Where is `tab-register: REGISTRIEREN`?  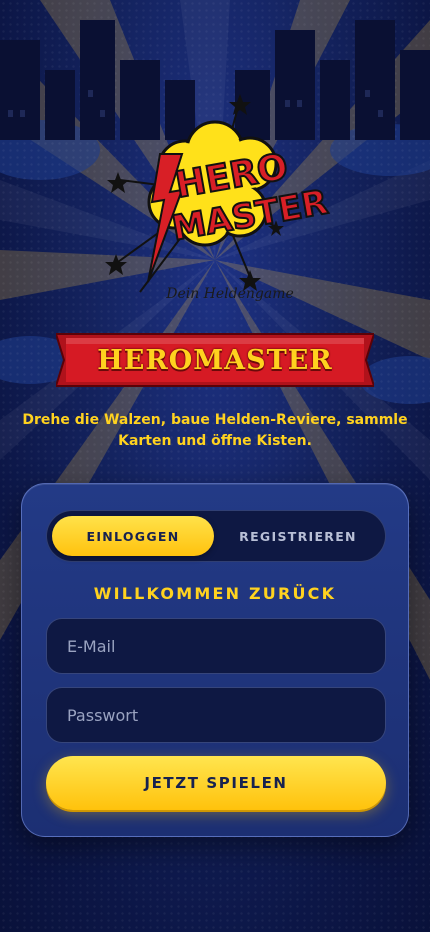 tab-register: REGISTRIEREN is located at coordinates (298, 536).